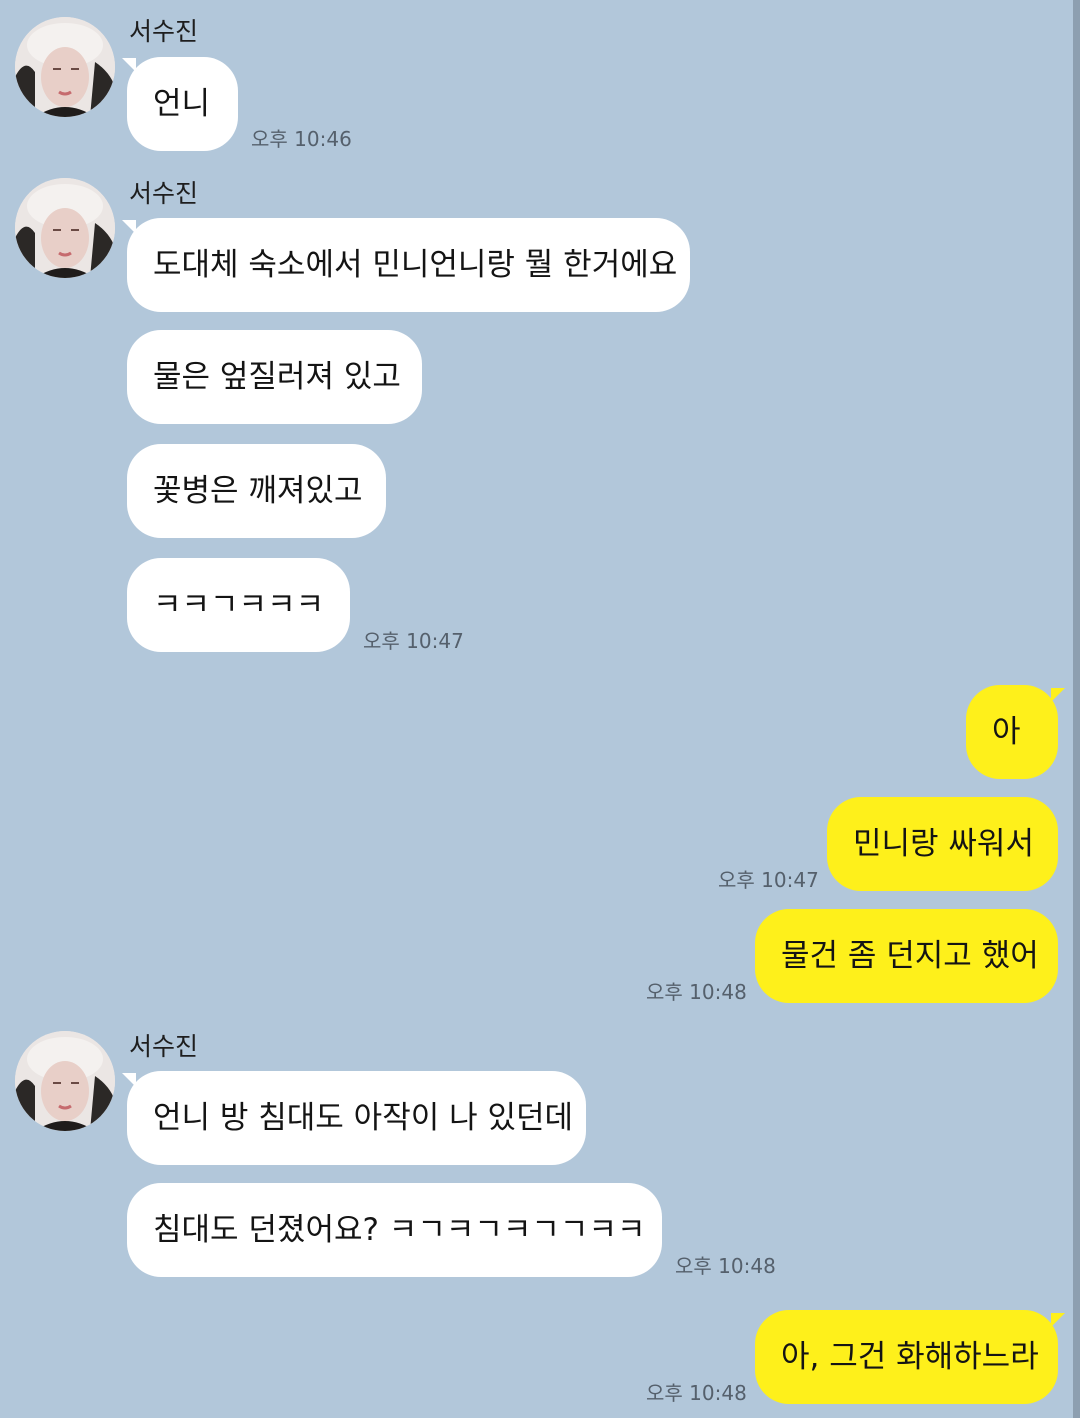 The height and width of the screenshot is (1418, 1080). I want to click on message-bubble: 침대도 던졌어요? ㅋㄱㅋㄱㅋㄱㄱㅋㅋ, so click(394, 1230).